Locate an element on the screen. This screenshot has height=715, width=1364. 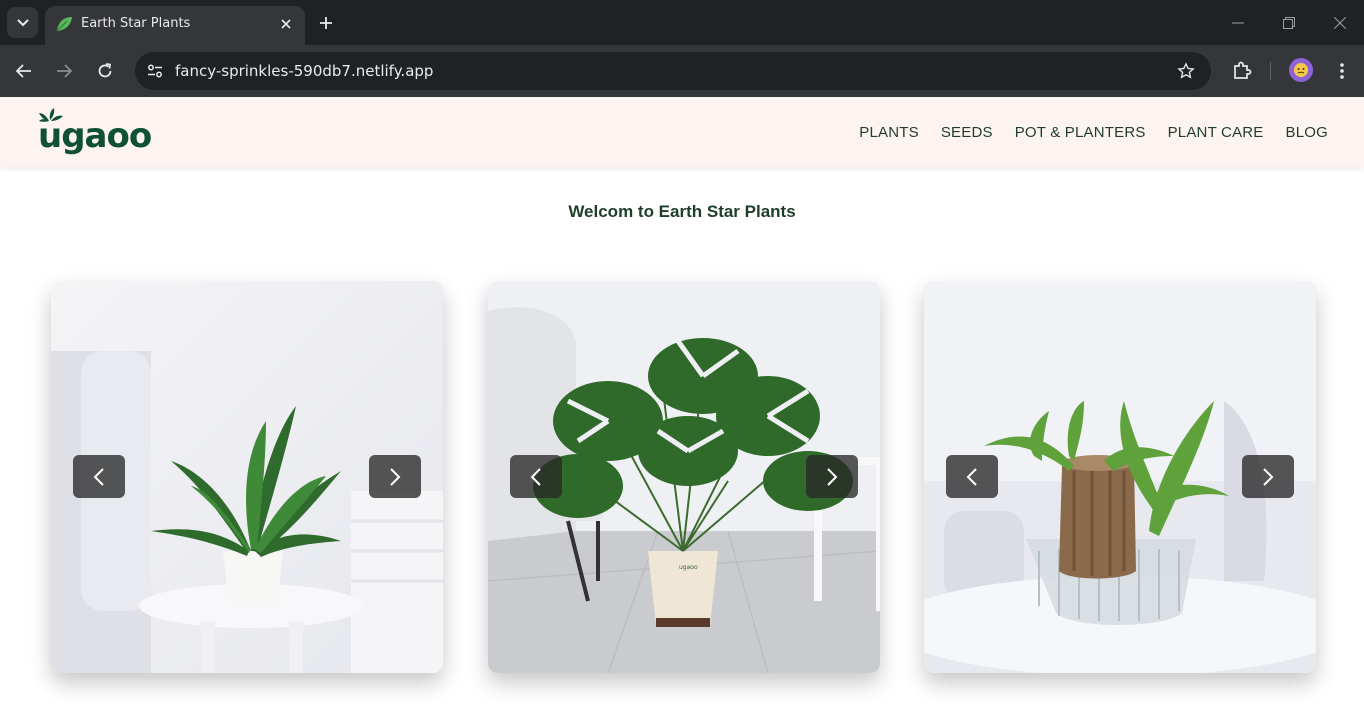
site-info-button is located at coordinates (155, 71).